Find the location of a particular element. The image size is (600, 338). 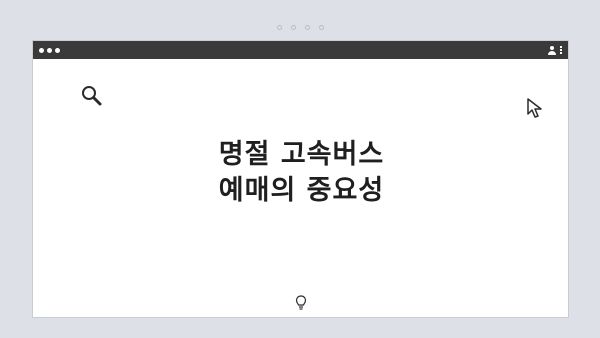

window-controls is located at coordinates (49, 50).